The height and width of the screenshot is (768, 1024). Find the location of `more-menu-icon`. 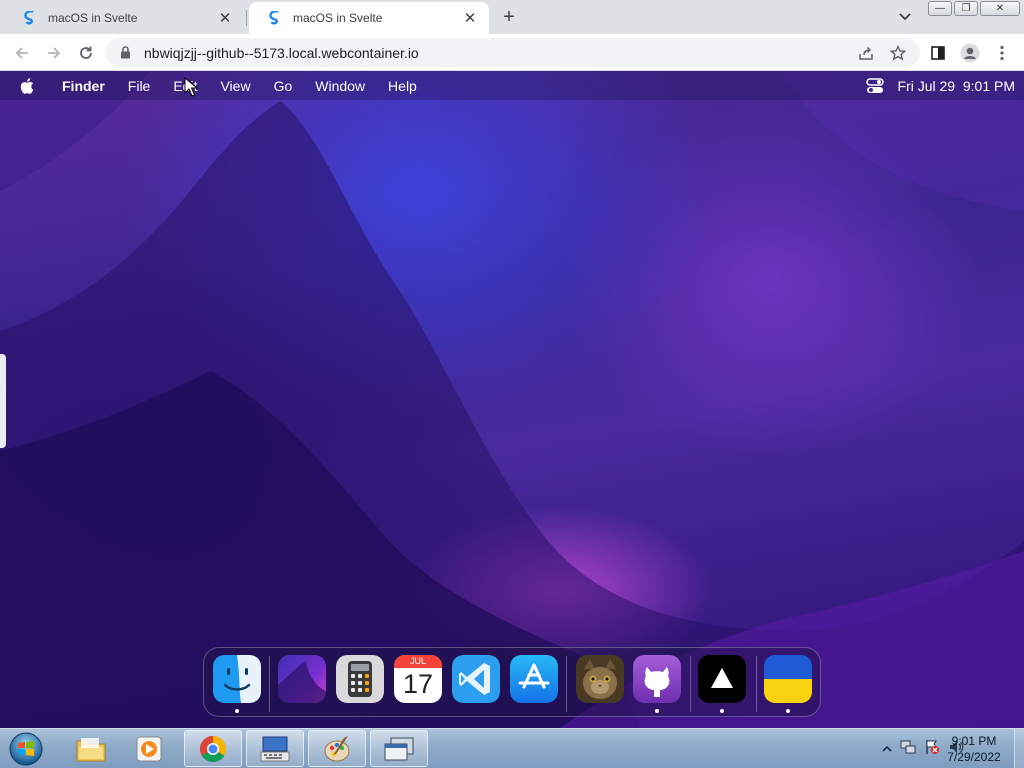

more-menu-icon is located at coordinates (1002, 53).